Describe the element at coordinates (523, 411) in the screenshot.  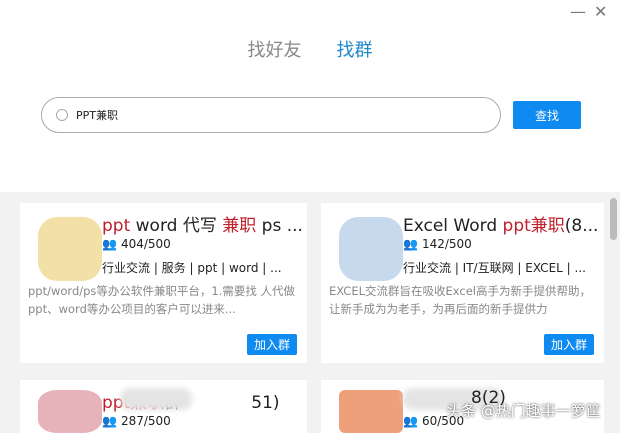
I see `watermark: 头条 @热门趣事一箩筐` at that location.